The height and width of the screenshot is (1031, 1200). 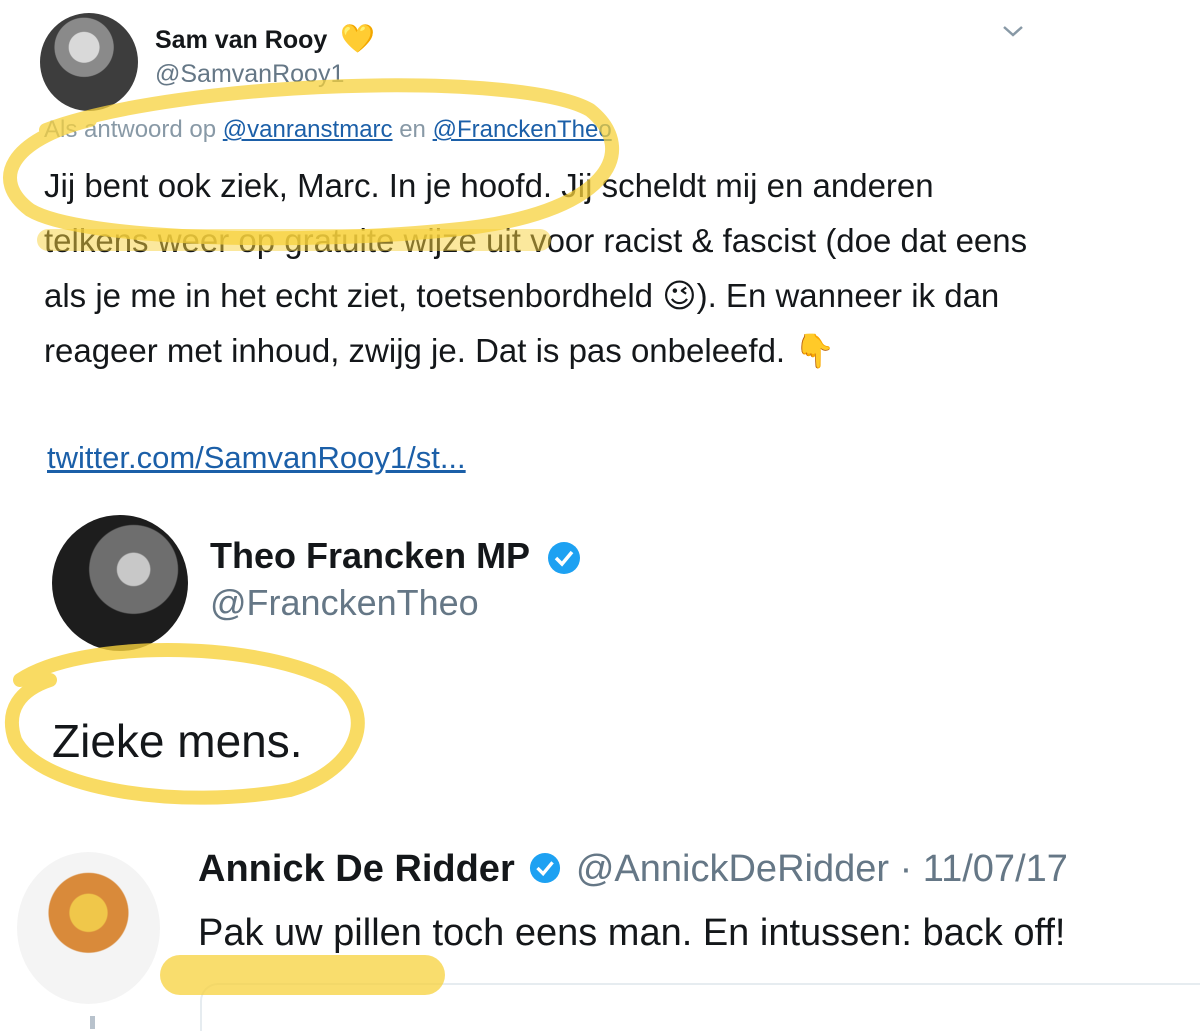 I want to click on mention-vanranstmarc: @vanranstmarc, so click(x=308, y=129).